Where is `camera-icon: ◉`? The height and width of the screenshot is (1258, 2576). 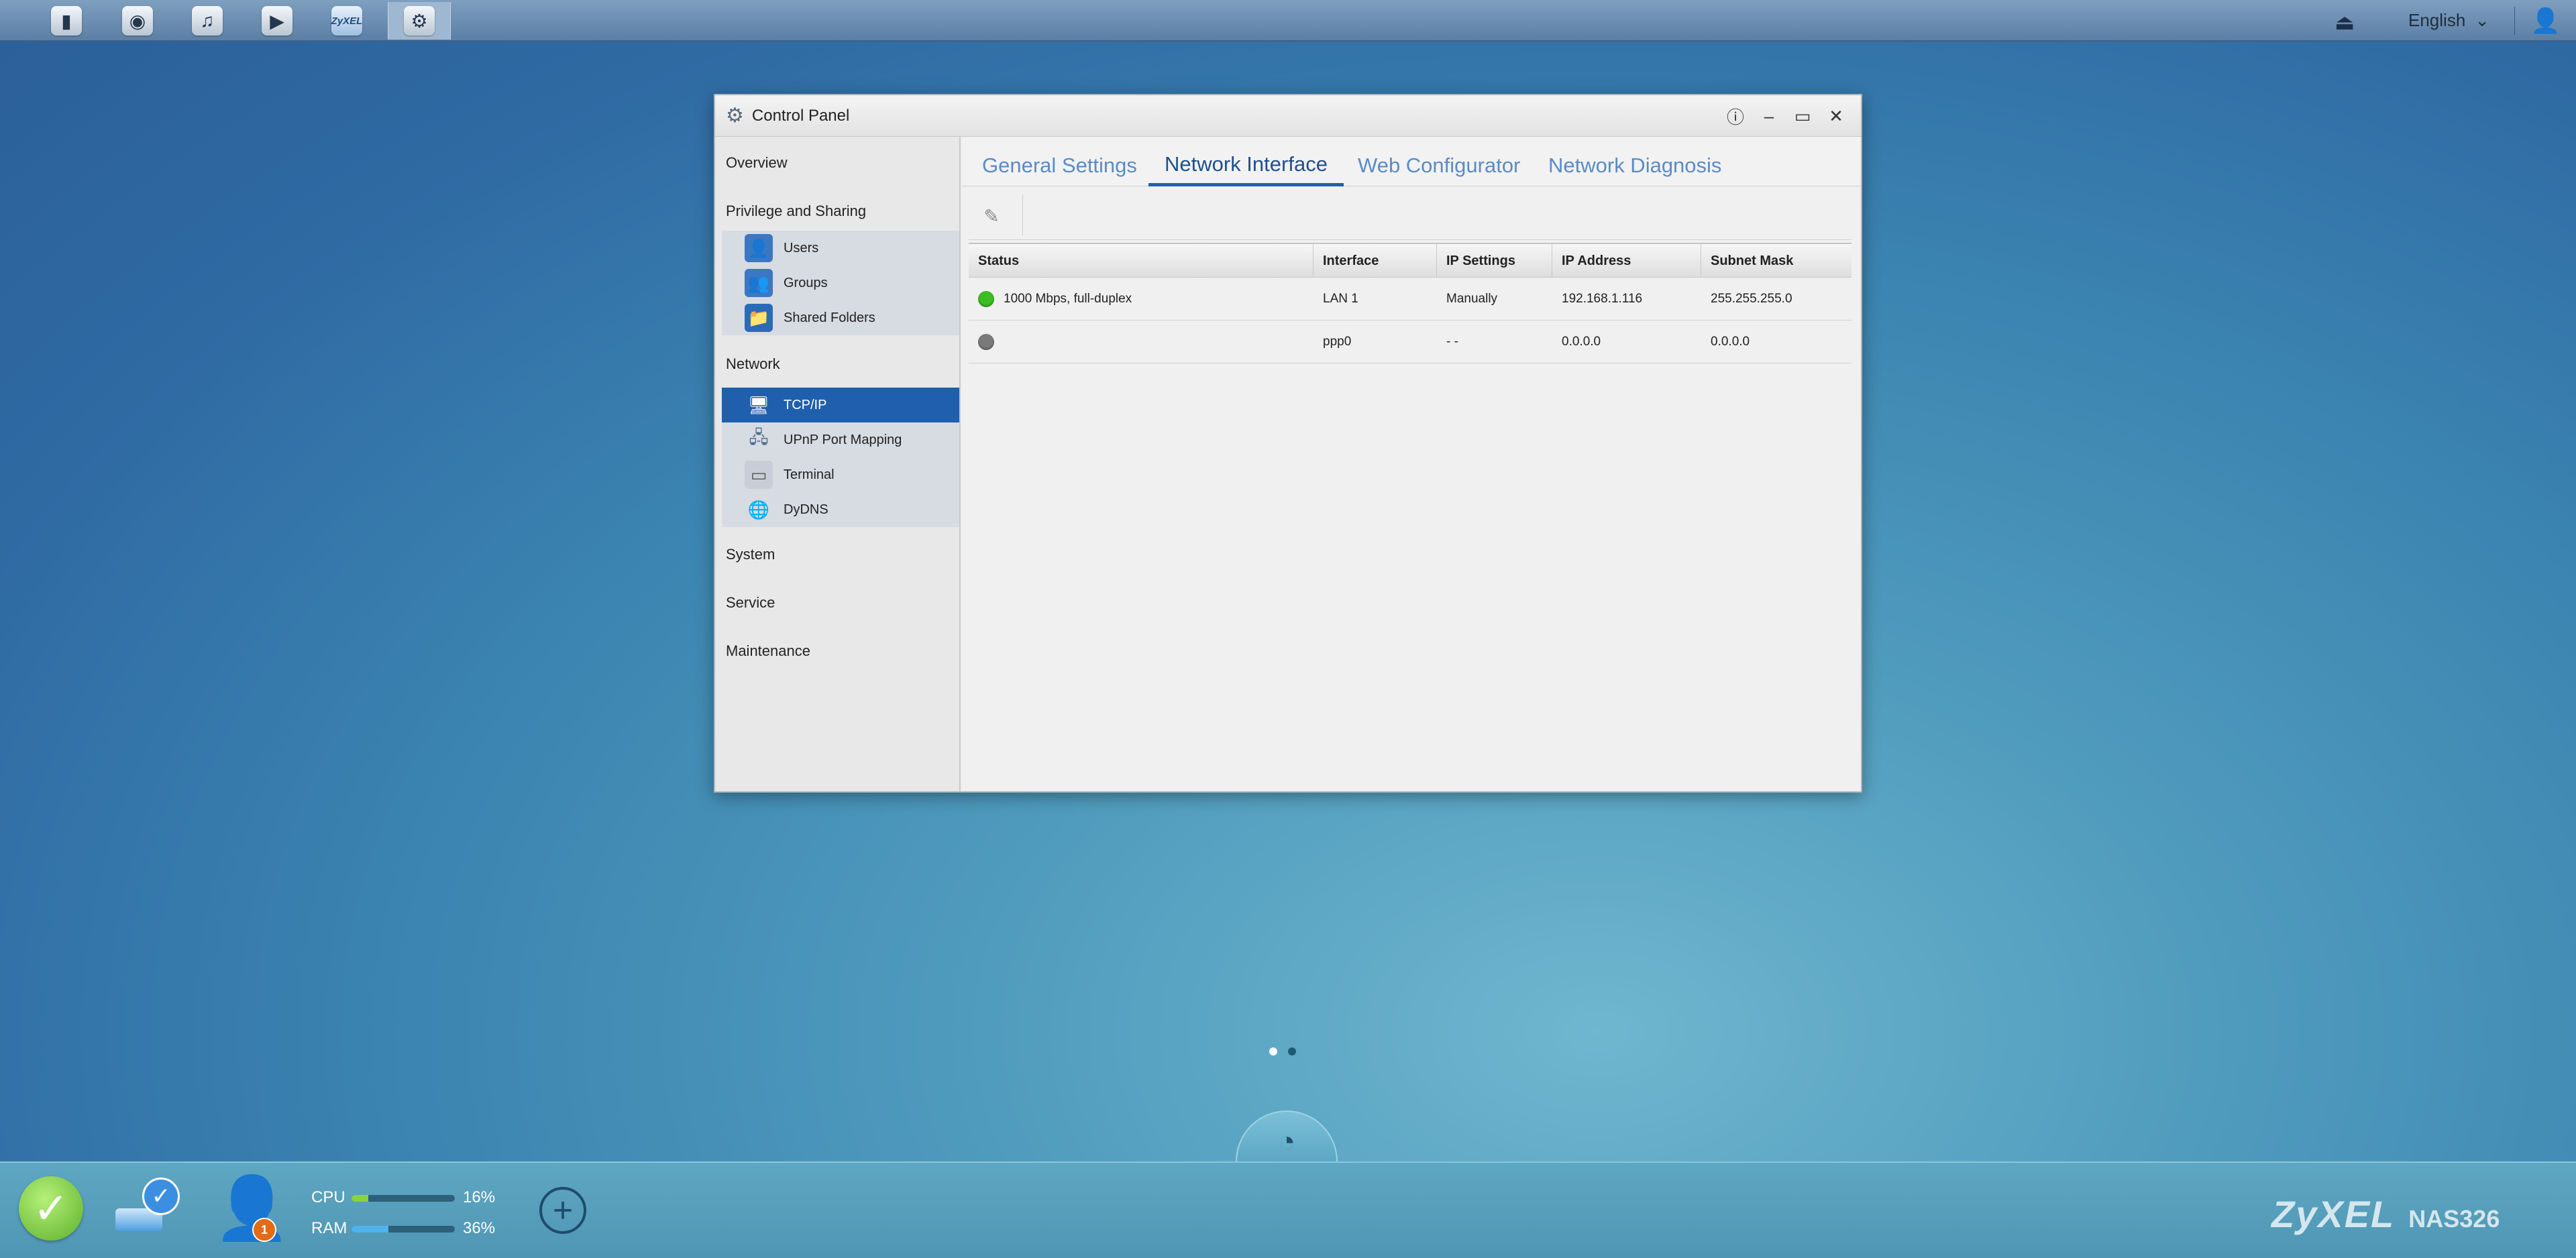 camera-icon: ◉ is located at coordinates (137, 21).